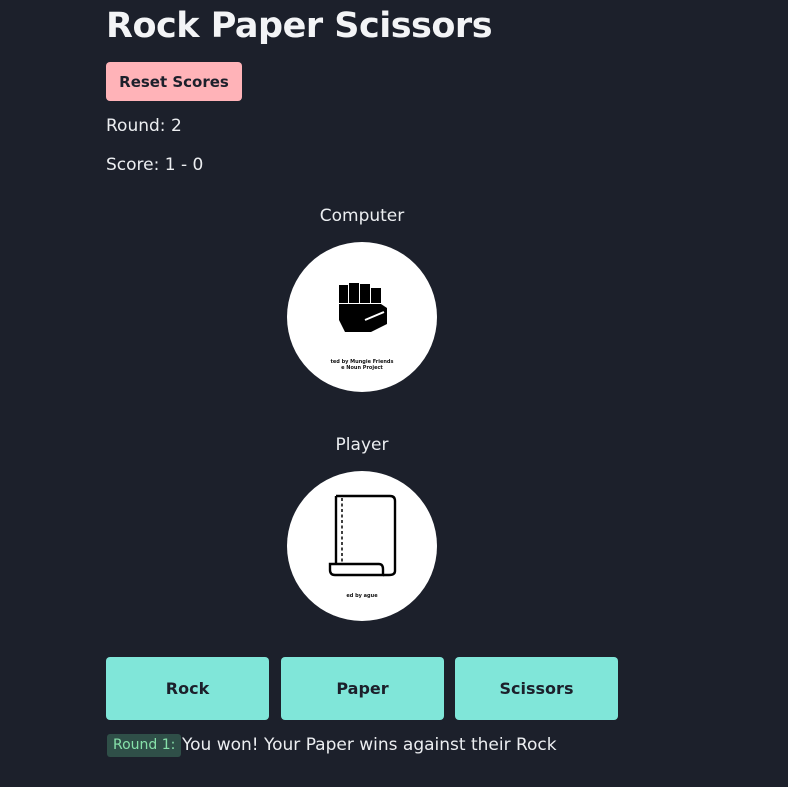  What do you see at coordinates (133, 165) in the screenshot?
I see `score-label: Score:` at bounding box center [133, 165].